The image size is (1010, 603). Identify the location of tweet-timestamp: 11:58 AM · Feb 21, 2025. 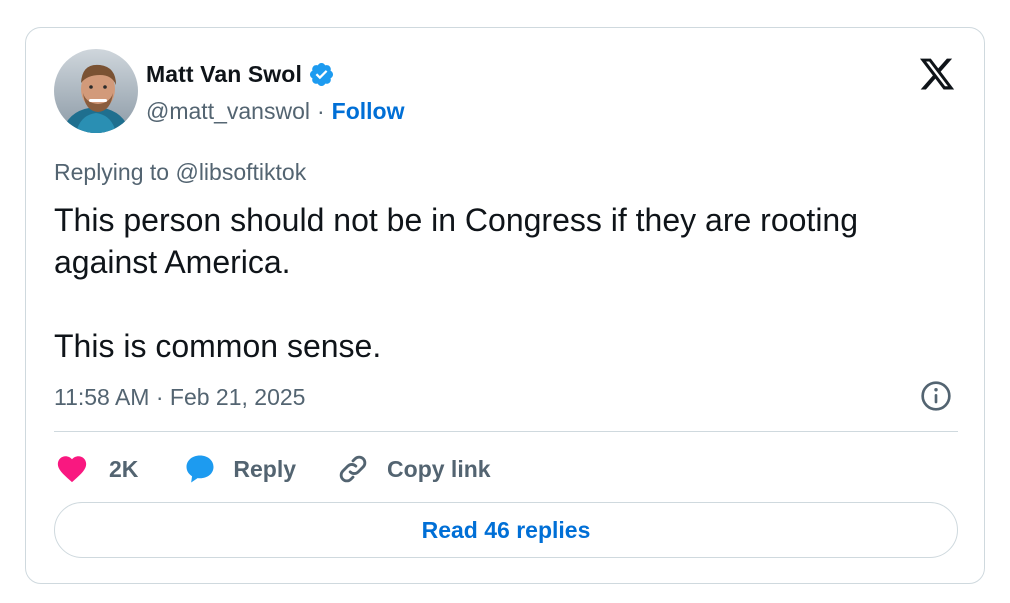
(179, 397).